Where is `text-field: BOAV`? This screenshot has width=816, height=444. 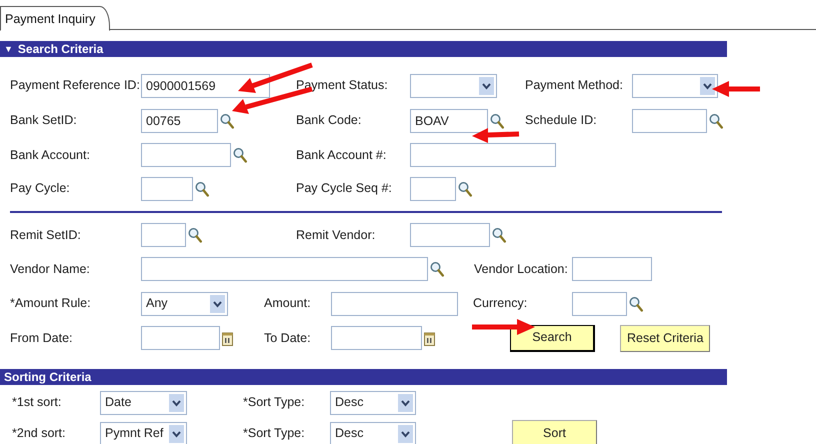
text-field: BOAV is located at coordinates (449, 120).